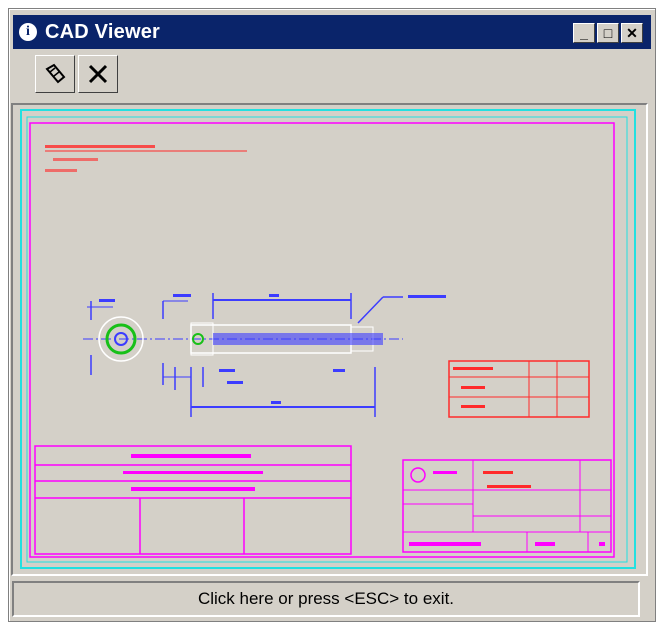  Describe the element at coordinates (28, 32) in the screenshot. I see `info-icon: i` at that location.